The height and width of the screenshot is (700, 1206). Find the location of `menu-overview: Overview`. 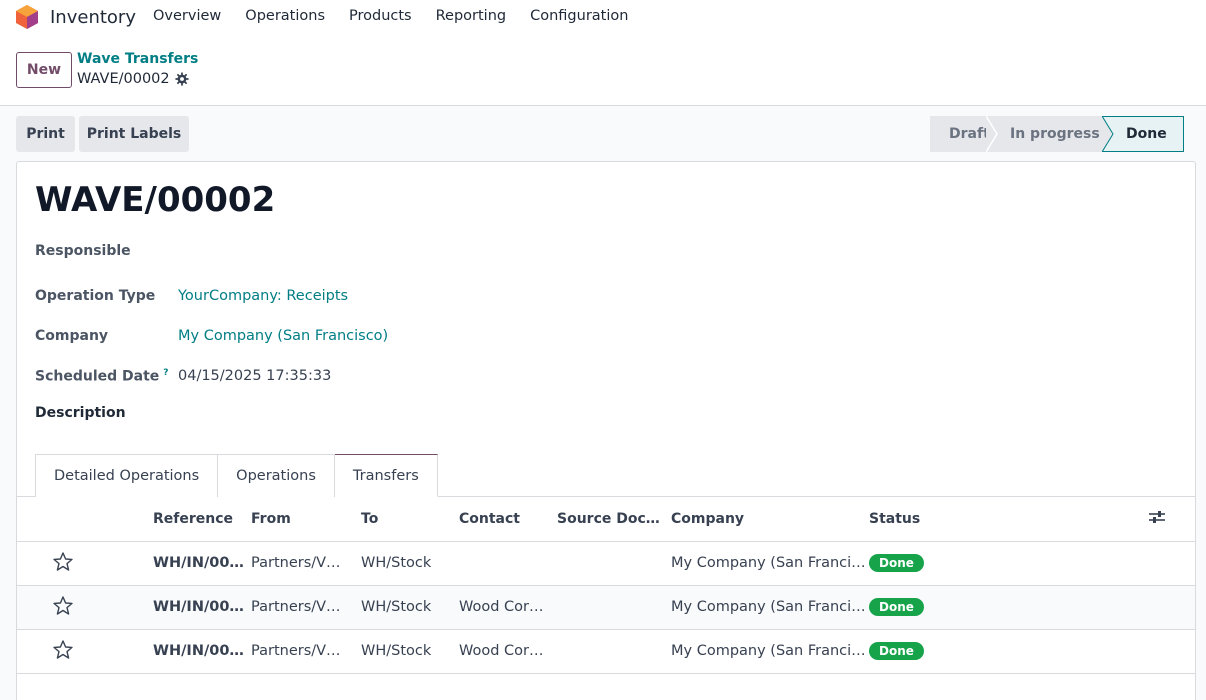

menu-overview: Overview is located at coordinates (187, 16).